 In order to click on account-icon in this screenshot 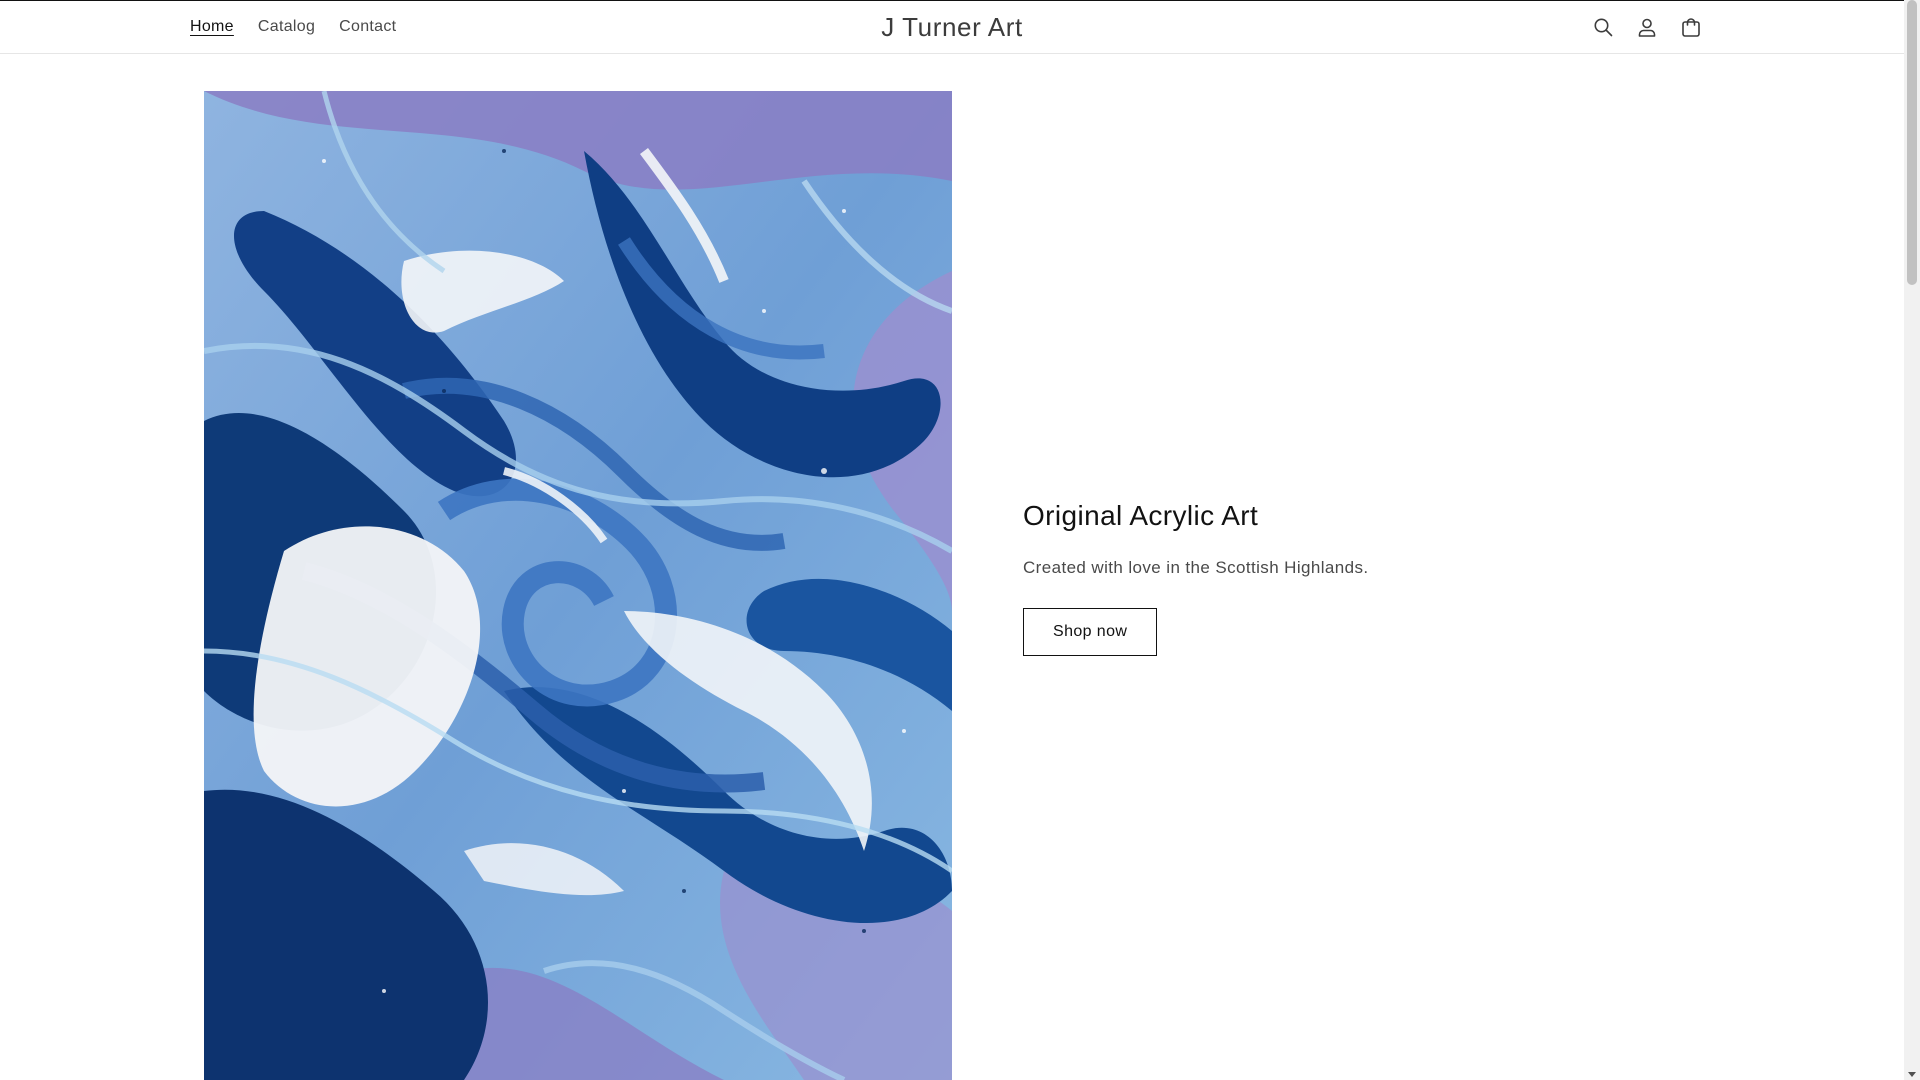, I will do `click(1647, 27)`.